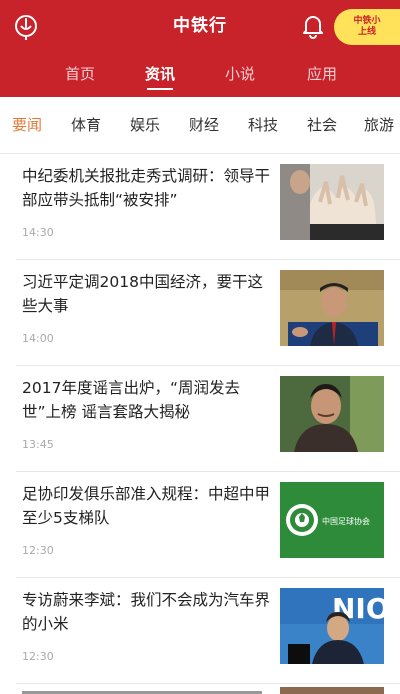  Describe the element at coordinates (332, 626) in the screenshot. I see `item-thumbnail: NIO` at that location.